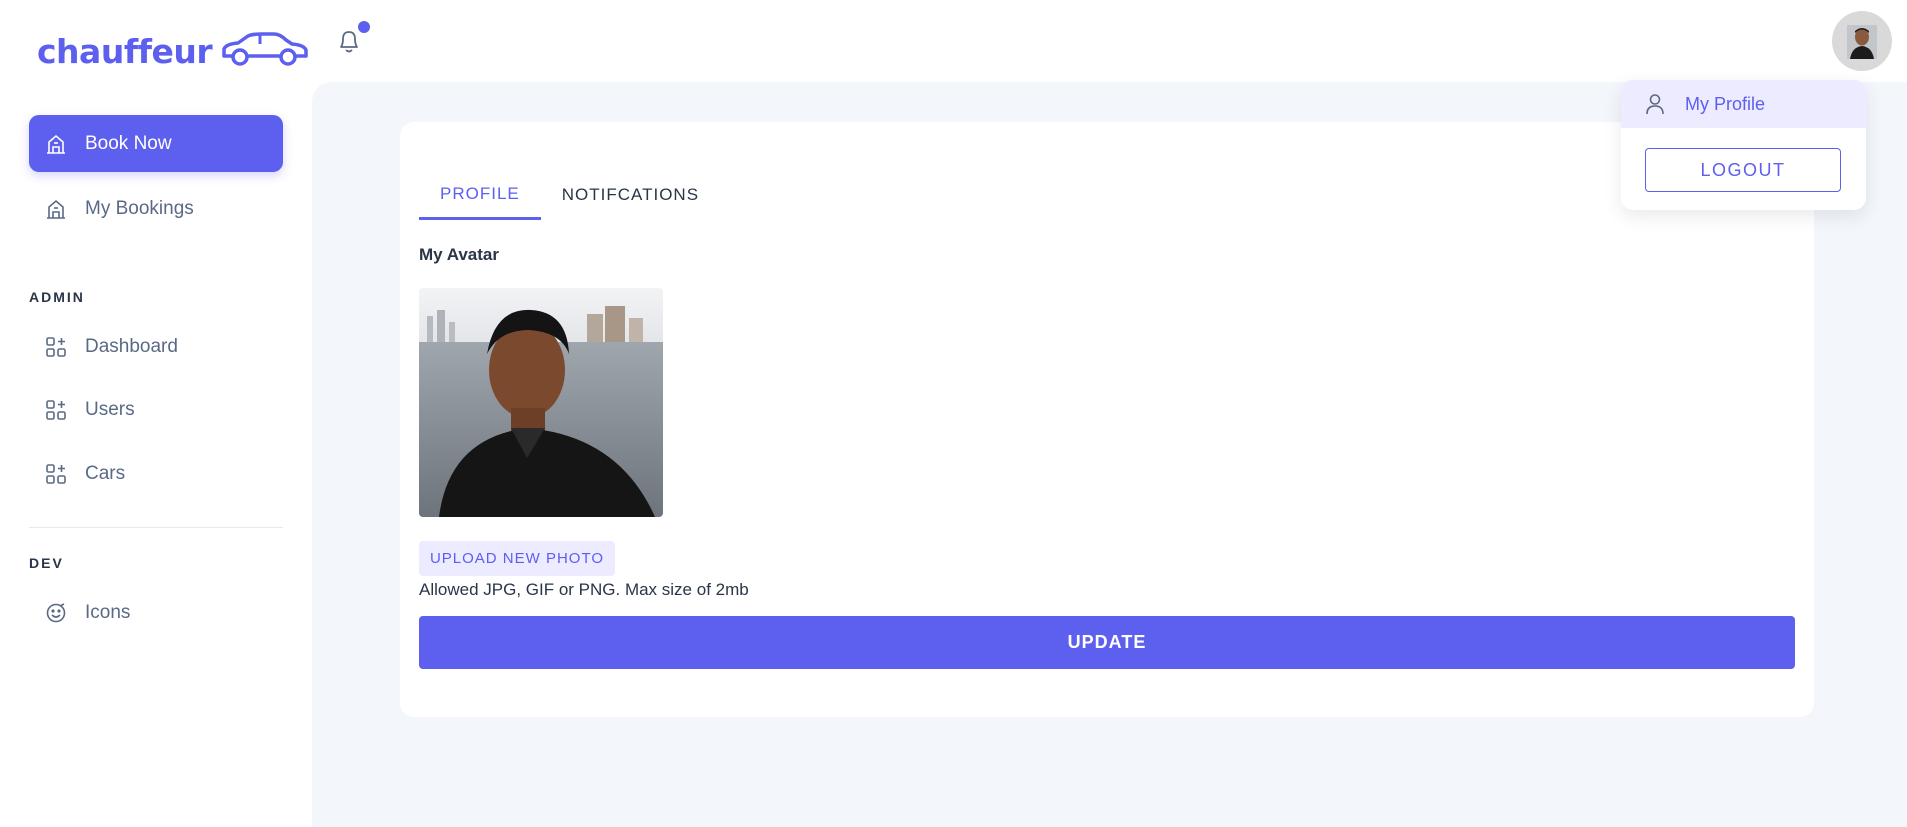  What do you see at coordinates (56, 613) in the screenshot?
I see `mood-icon` at bounding box center [56, 613].